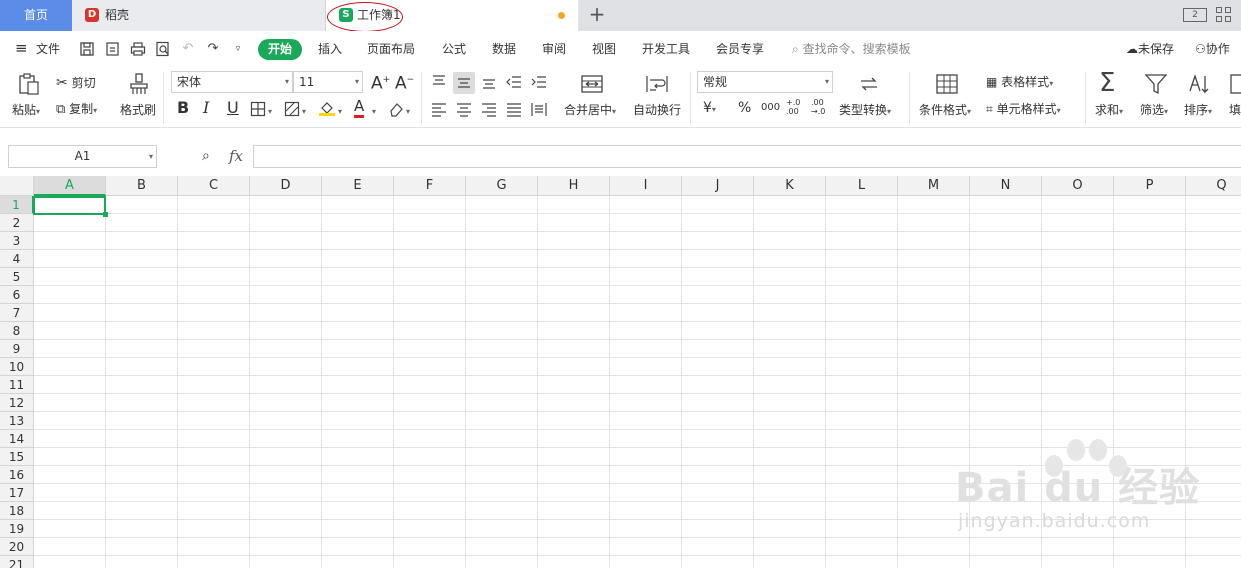 This screenshot has height=568, width=1241. What do you see at coordinates (17, 331) in the screenshot?
I see `row-header-8: 8` at bounding box center [17, 331].